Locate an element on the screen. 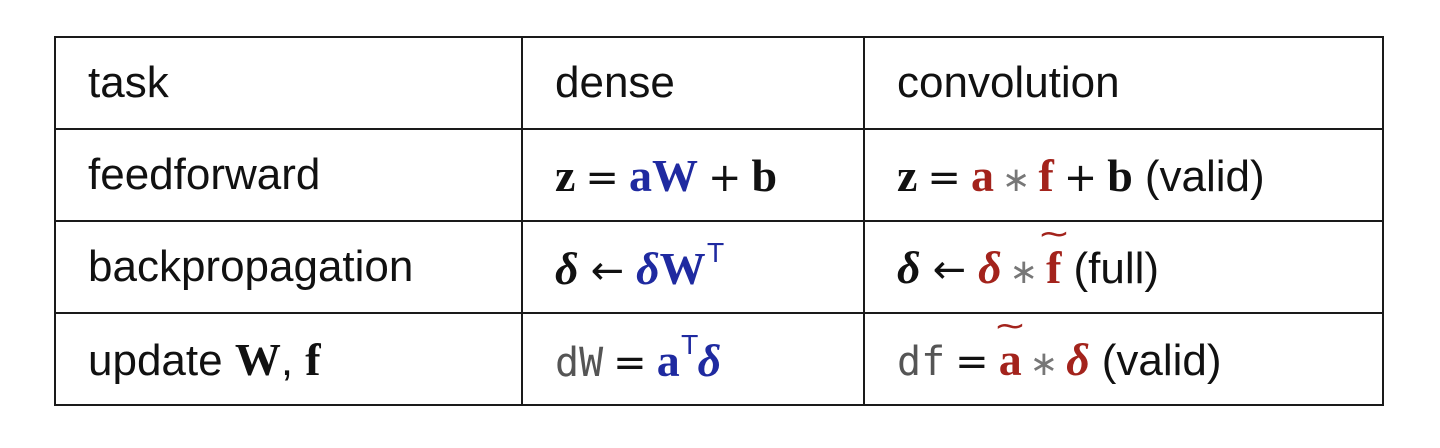 The width and height of the screenshot is (1440, 448). task-update-label: update is located at coordinates (155, 360).